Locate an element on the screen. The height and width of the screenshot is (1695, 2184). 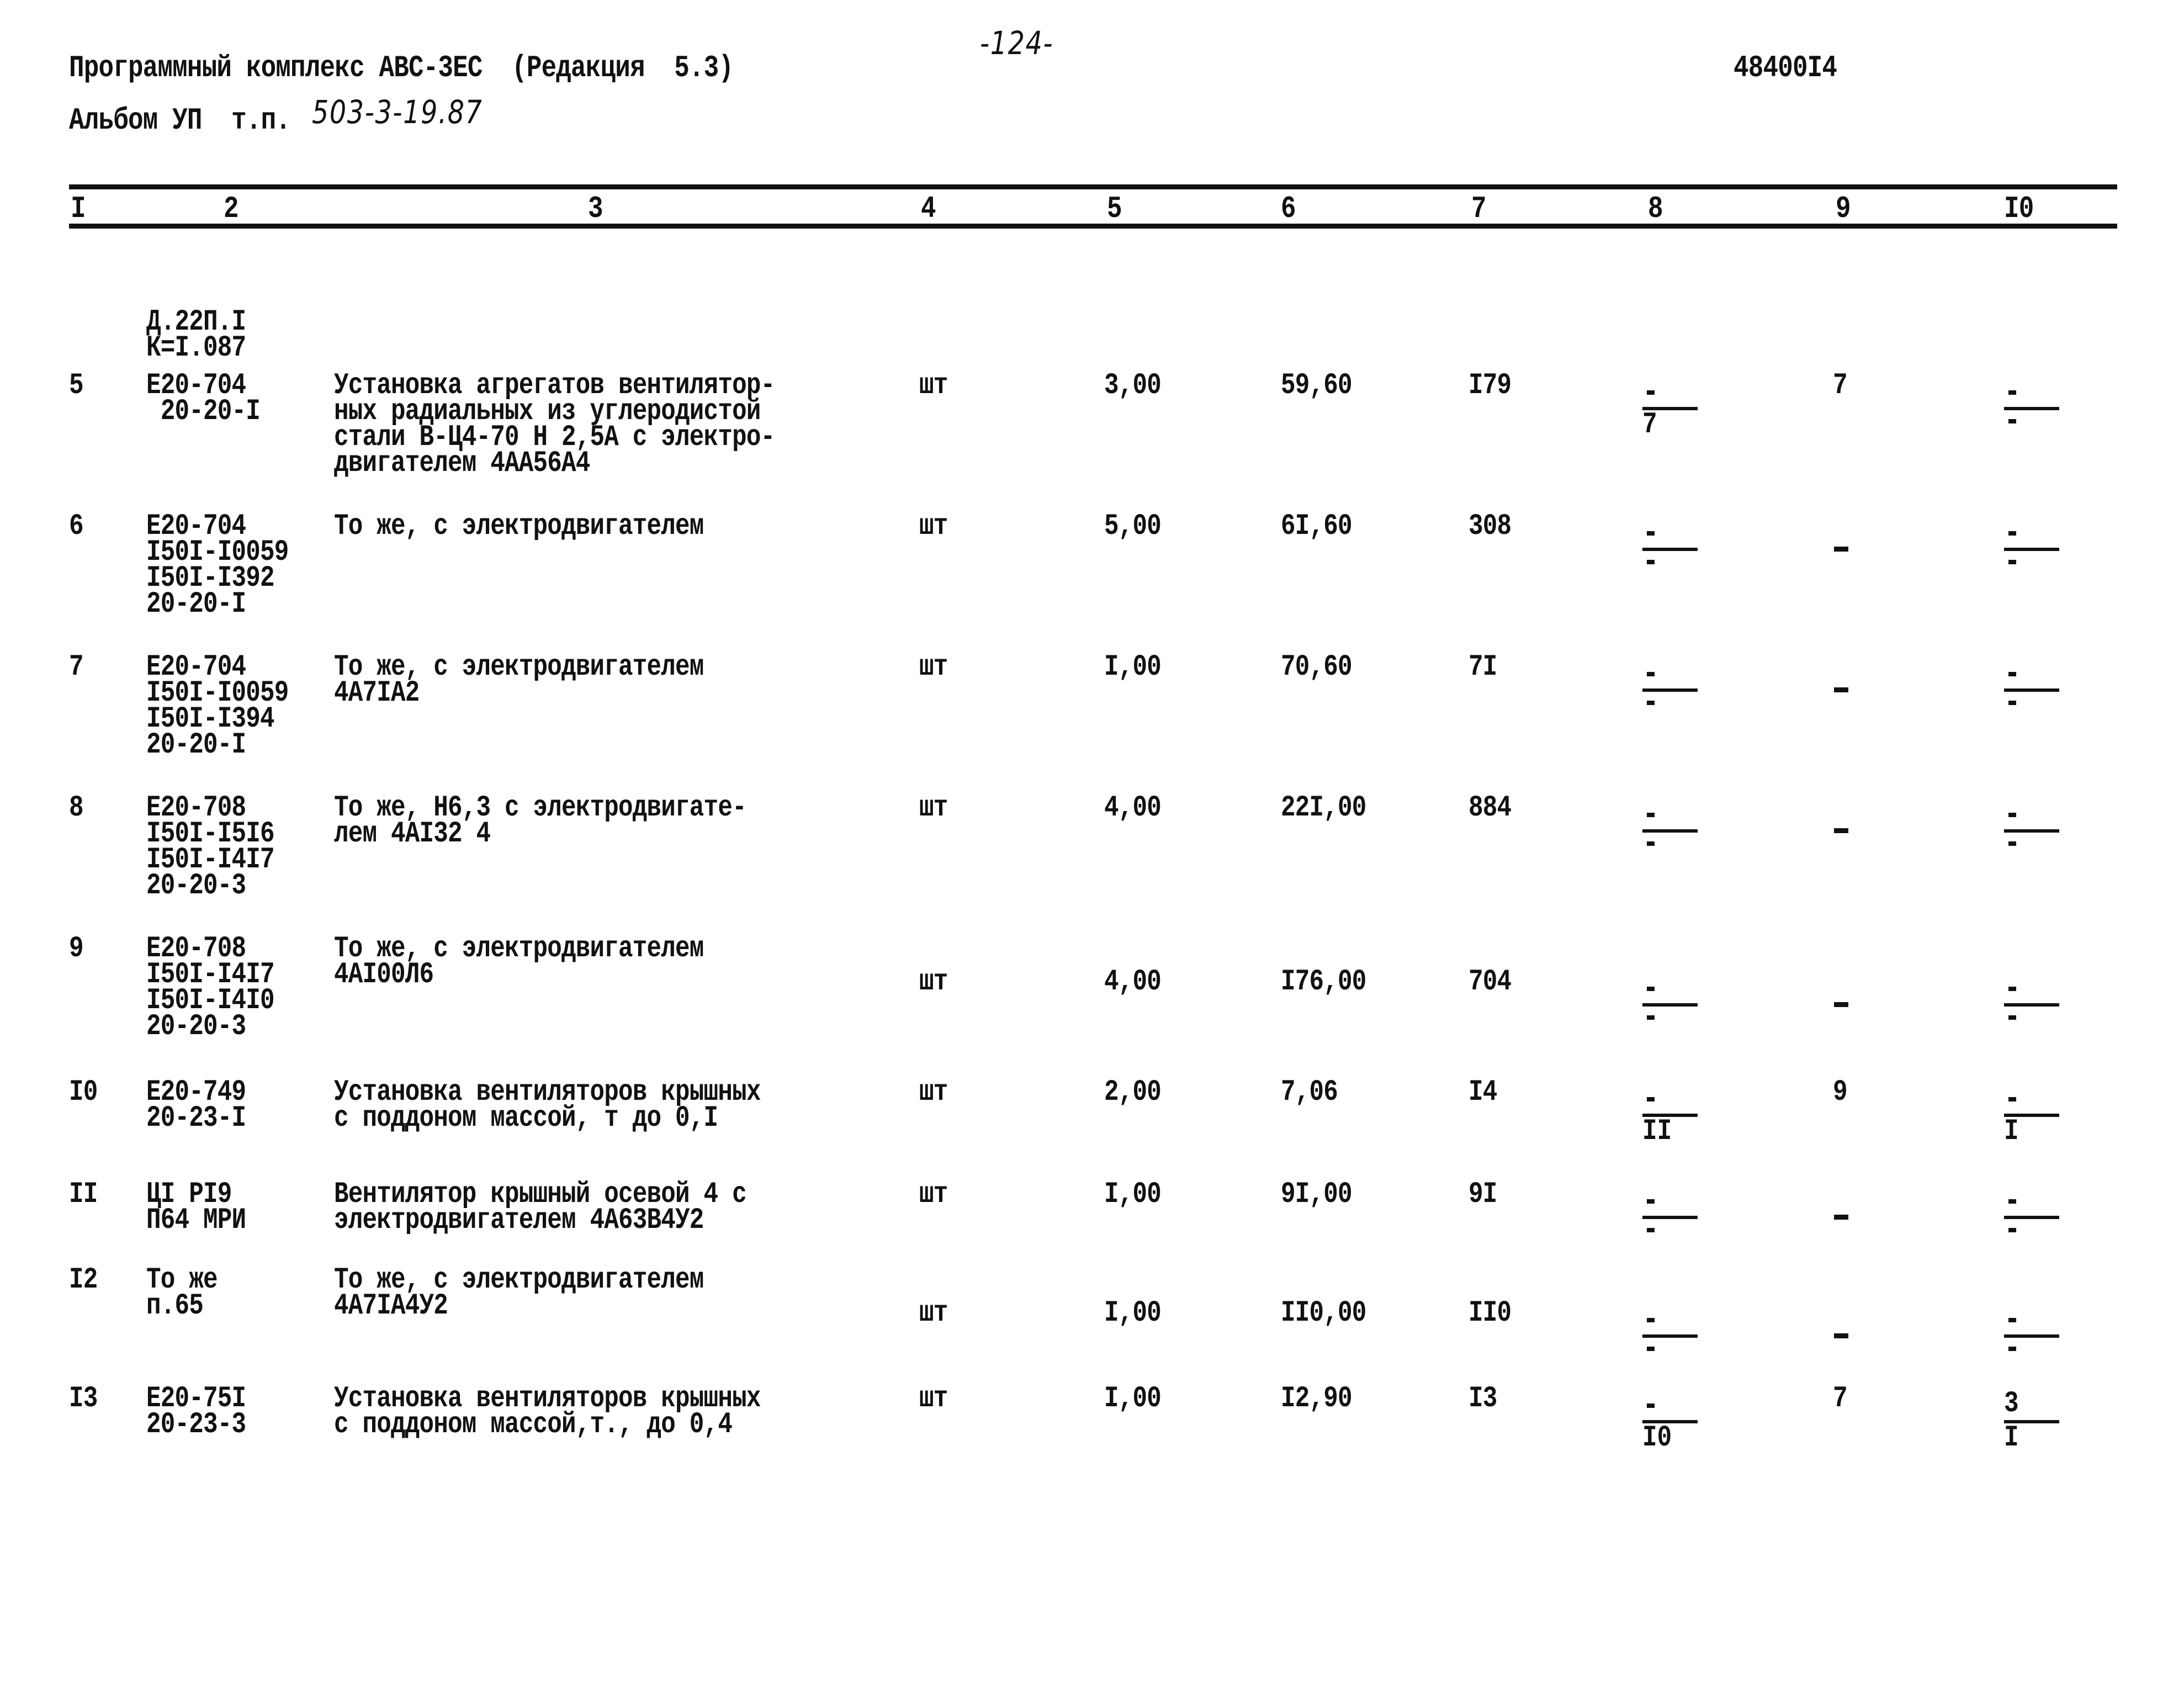
row-number: 7 is located at coordinates (76, 667).